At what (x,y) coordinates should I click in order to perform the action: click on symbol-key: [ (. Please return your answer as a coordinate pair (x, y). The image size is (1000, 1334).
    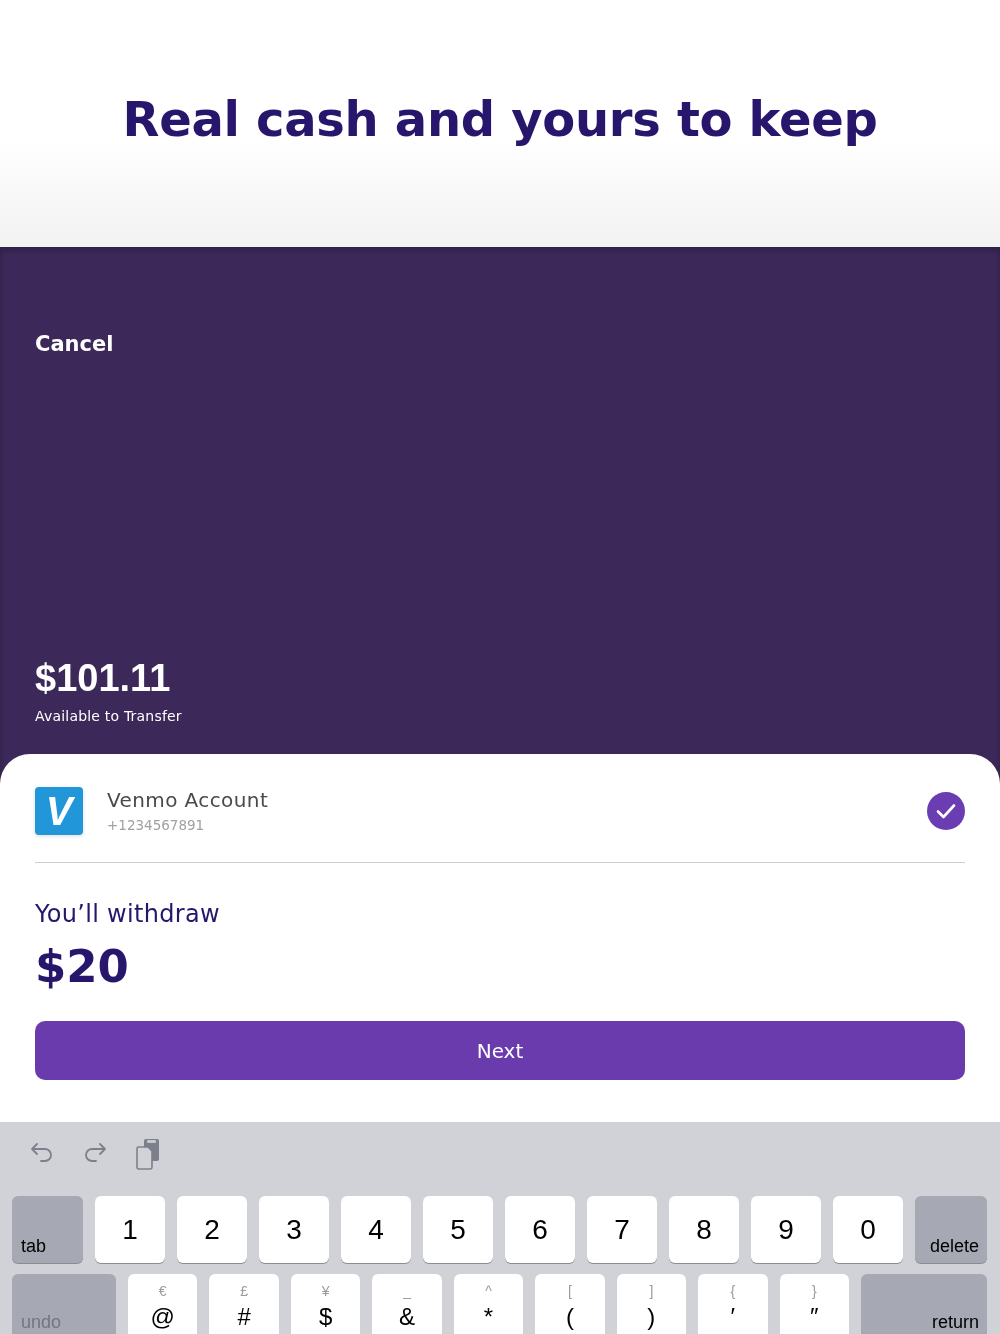
    Looking at the image, I should click on (570, 1304).